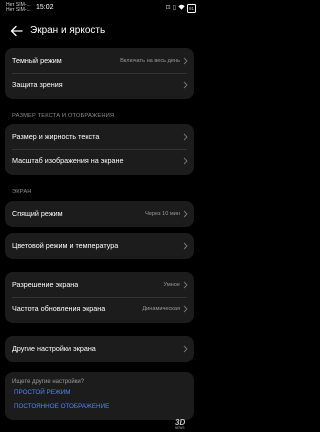  What do you see at coordinates (37, 60) in the screenshot?
I see `row-label: Темный режим` at bounding box center [37, 60].